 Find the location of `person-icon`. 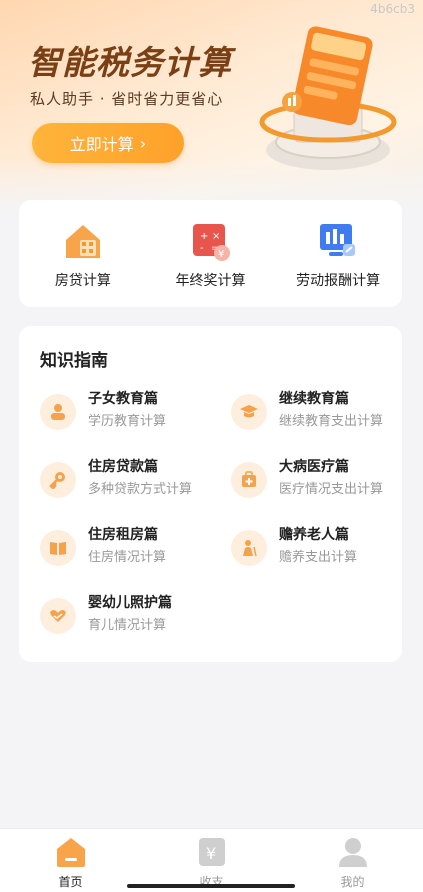

person-icon is located at coordinates (58, 412).